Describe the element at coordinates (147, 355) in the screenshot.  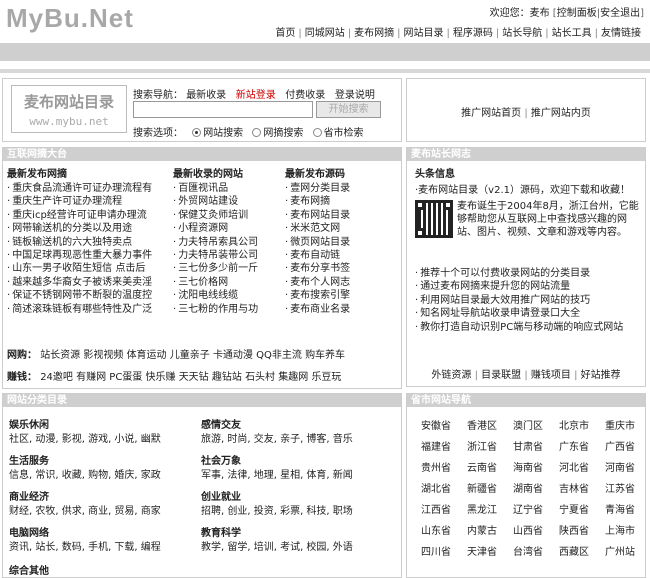
I see `shopping-link: 体育运动` at that location.